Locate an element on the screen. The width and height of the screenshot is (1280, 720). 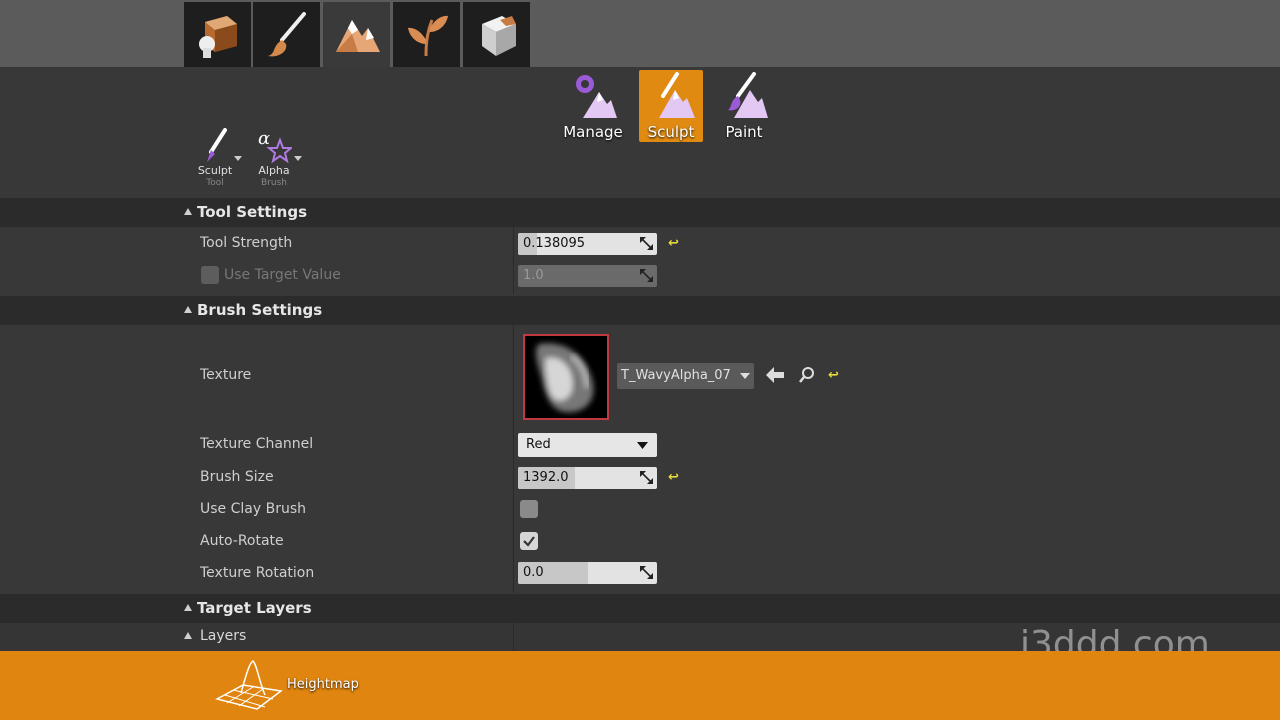
texture-channel-label: Texture Channel is located at coordinates (257, 444).